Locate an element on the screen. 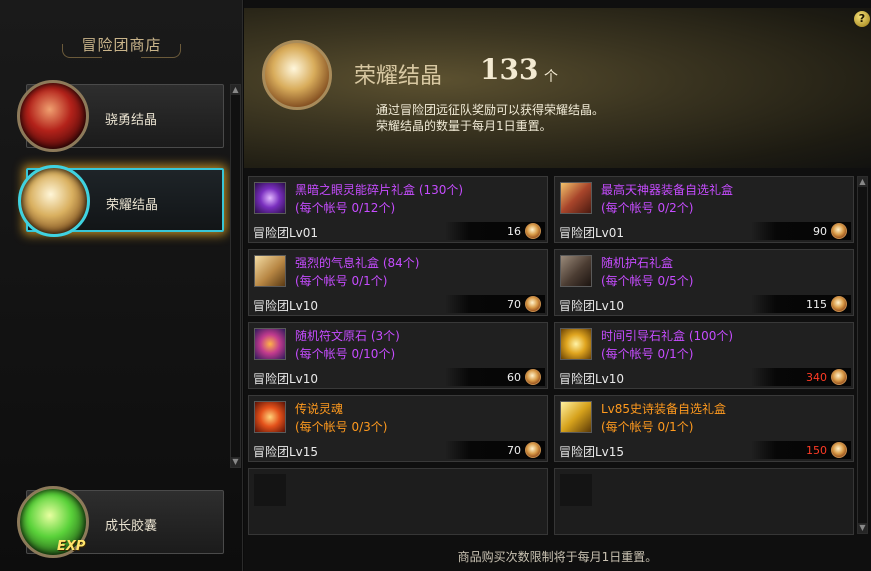 This screenshot has width=871, height=571. currency-count: 133 is located at coordinates (509, 69).